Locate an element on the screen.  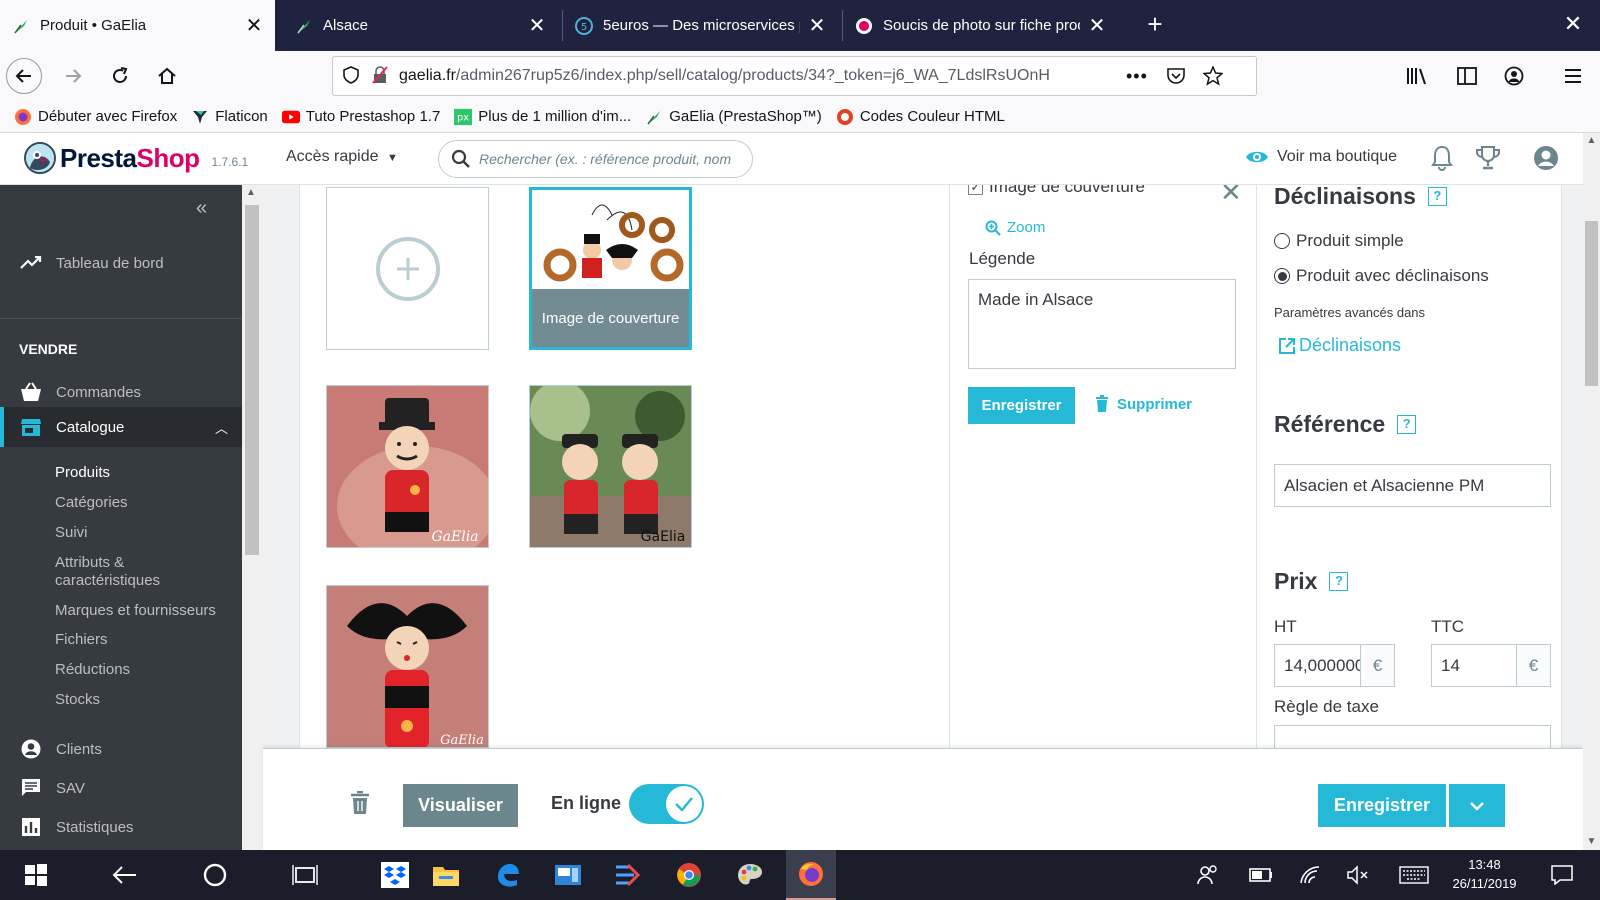
tax-rule-select is located at coordinates (1412, 736).